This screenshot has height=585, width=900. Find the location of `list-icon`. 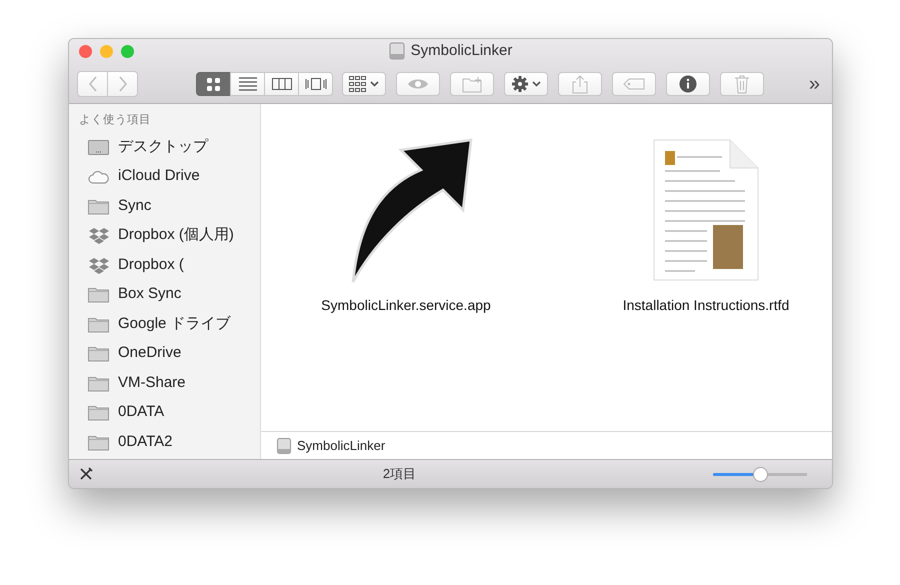

list-icon is located at coordinates (247, 84).